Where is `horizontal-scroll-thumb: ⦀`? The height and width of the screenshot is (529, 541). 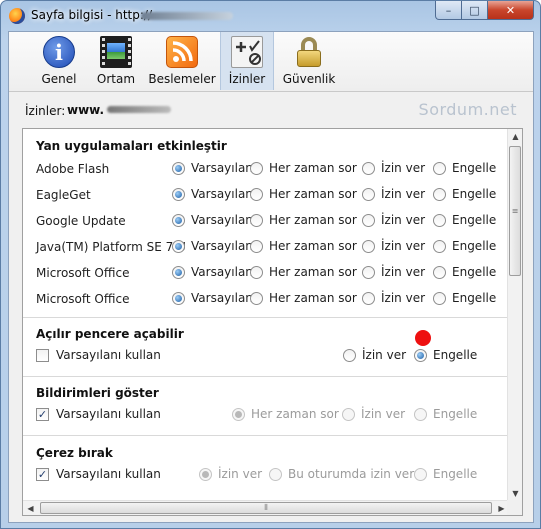
horizontal-scroll-thumb: ⦀ is located at coordinates (266, 508).